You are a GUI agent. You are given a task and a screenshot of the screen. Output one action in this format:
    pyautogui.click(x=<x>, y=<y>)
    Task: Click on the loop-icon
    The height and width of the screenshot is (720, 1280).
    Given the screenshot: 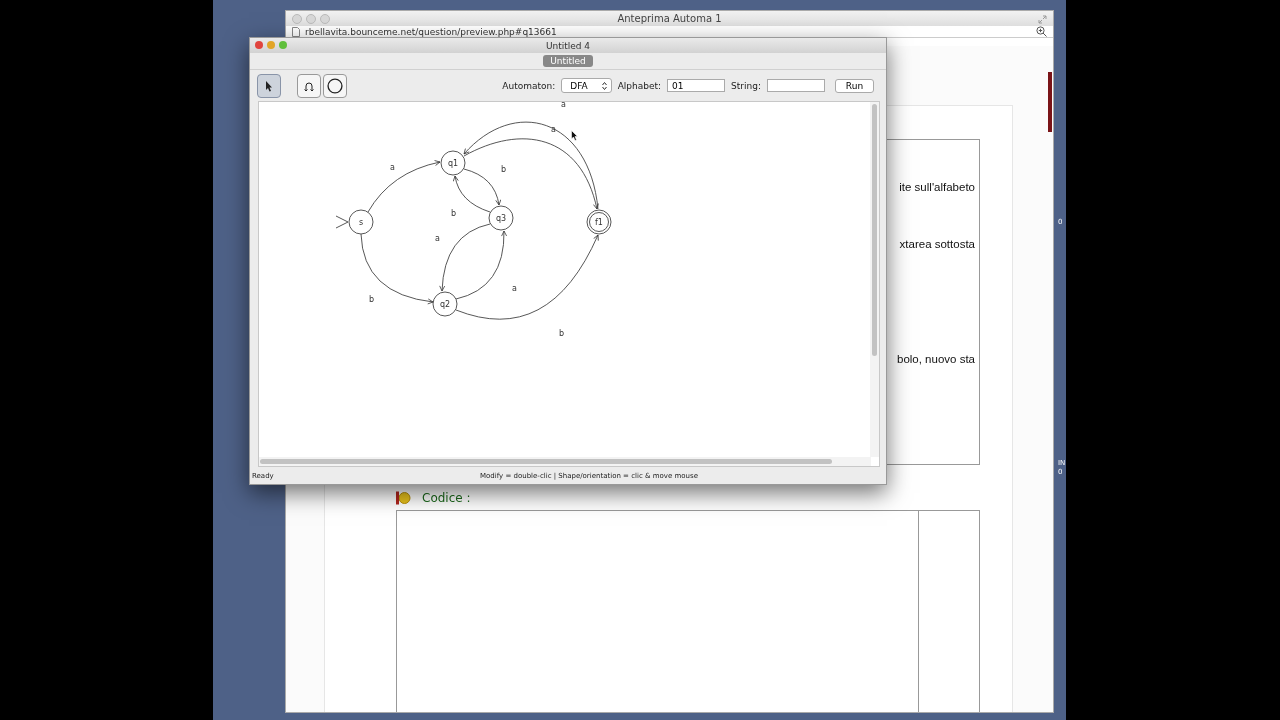 What is the action you would take?
    pyautogui.click(x=309, y=85)
    